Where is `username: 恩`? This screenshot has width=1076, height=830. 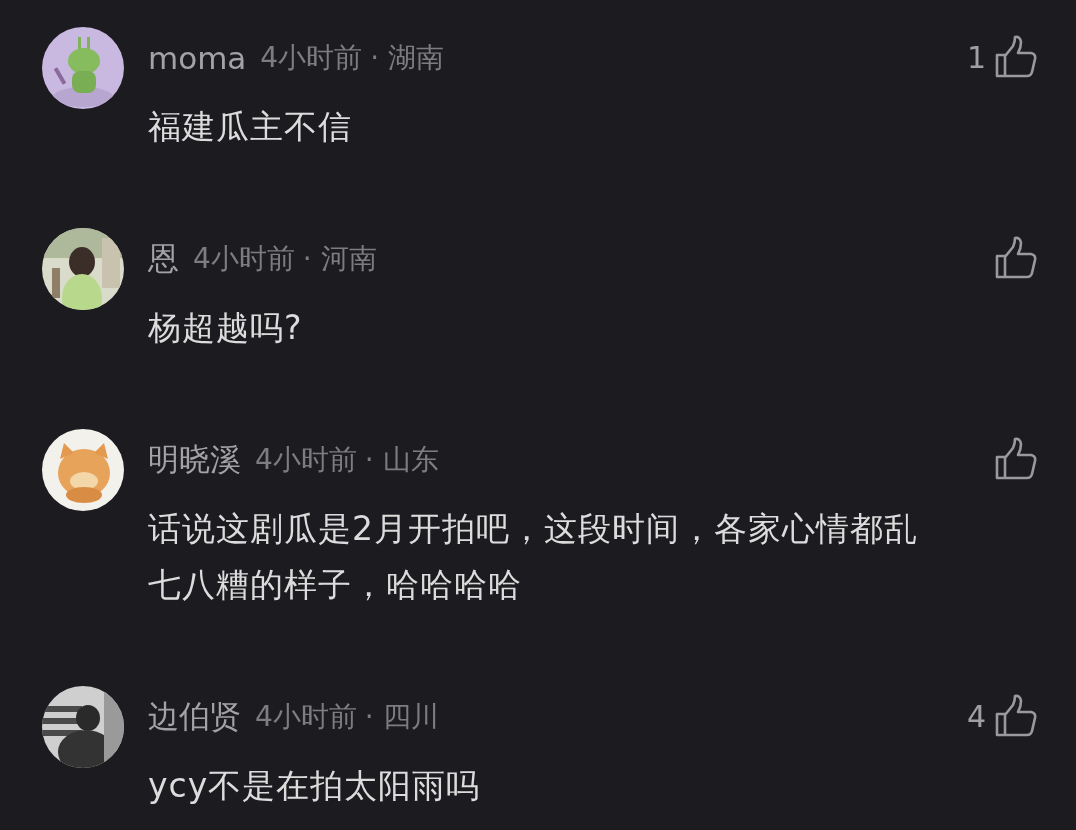 username: 恩 is located at coordinates (163, 259).